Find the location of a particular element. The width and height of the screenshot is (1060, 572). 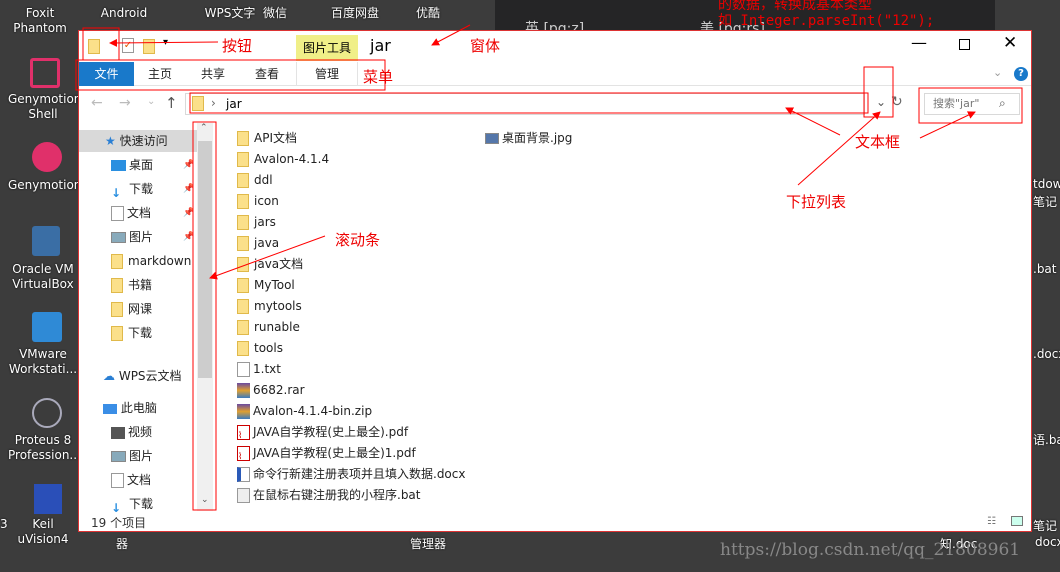

arrow-scrollbar is located at coordinates (267, 257).